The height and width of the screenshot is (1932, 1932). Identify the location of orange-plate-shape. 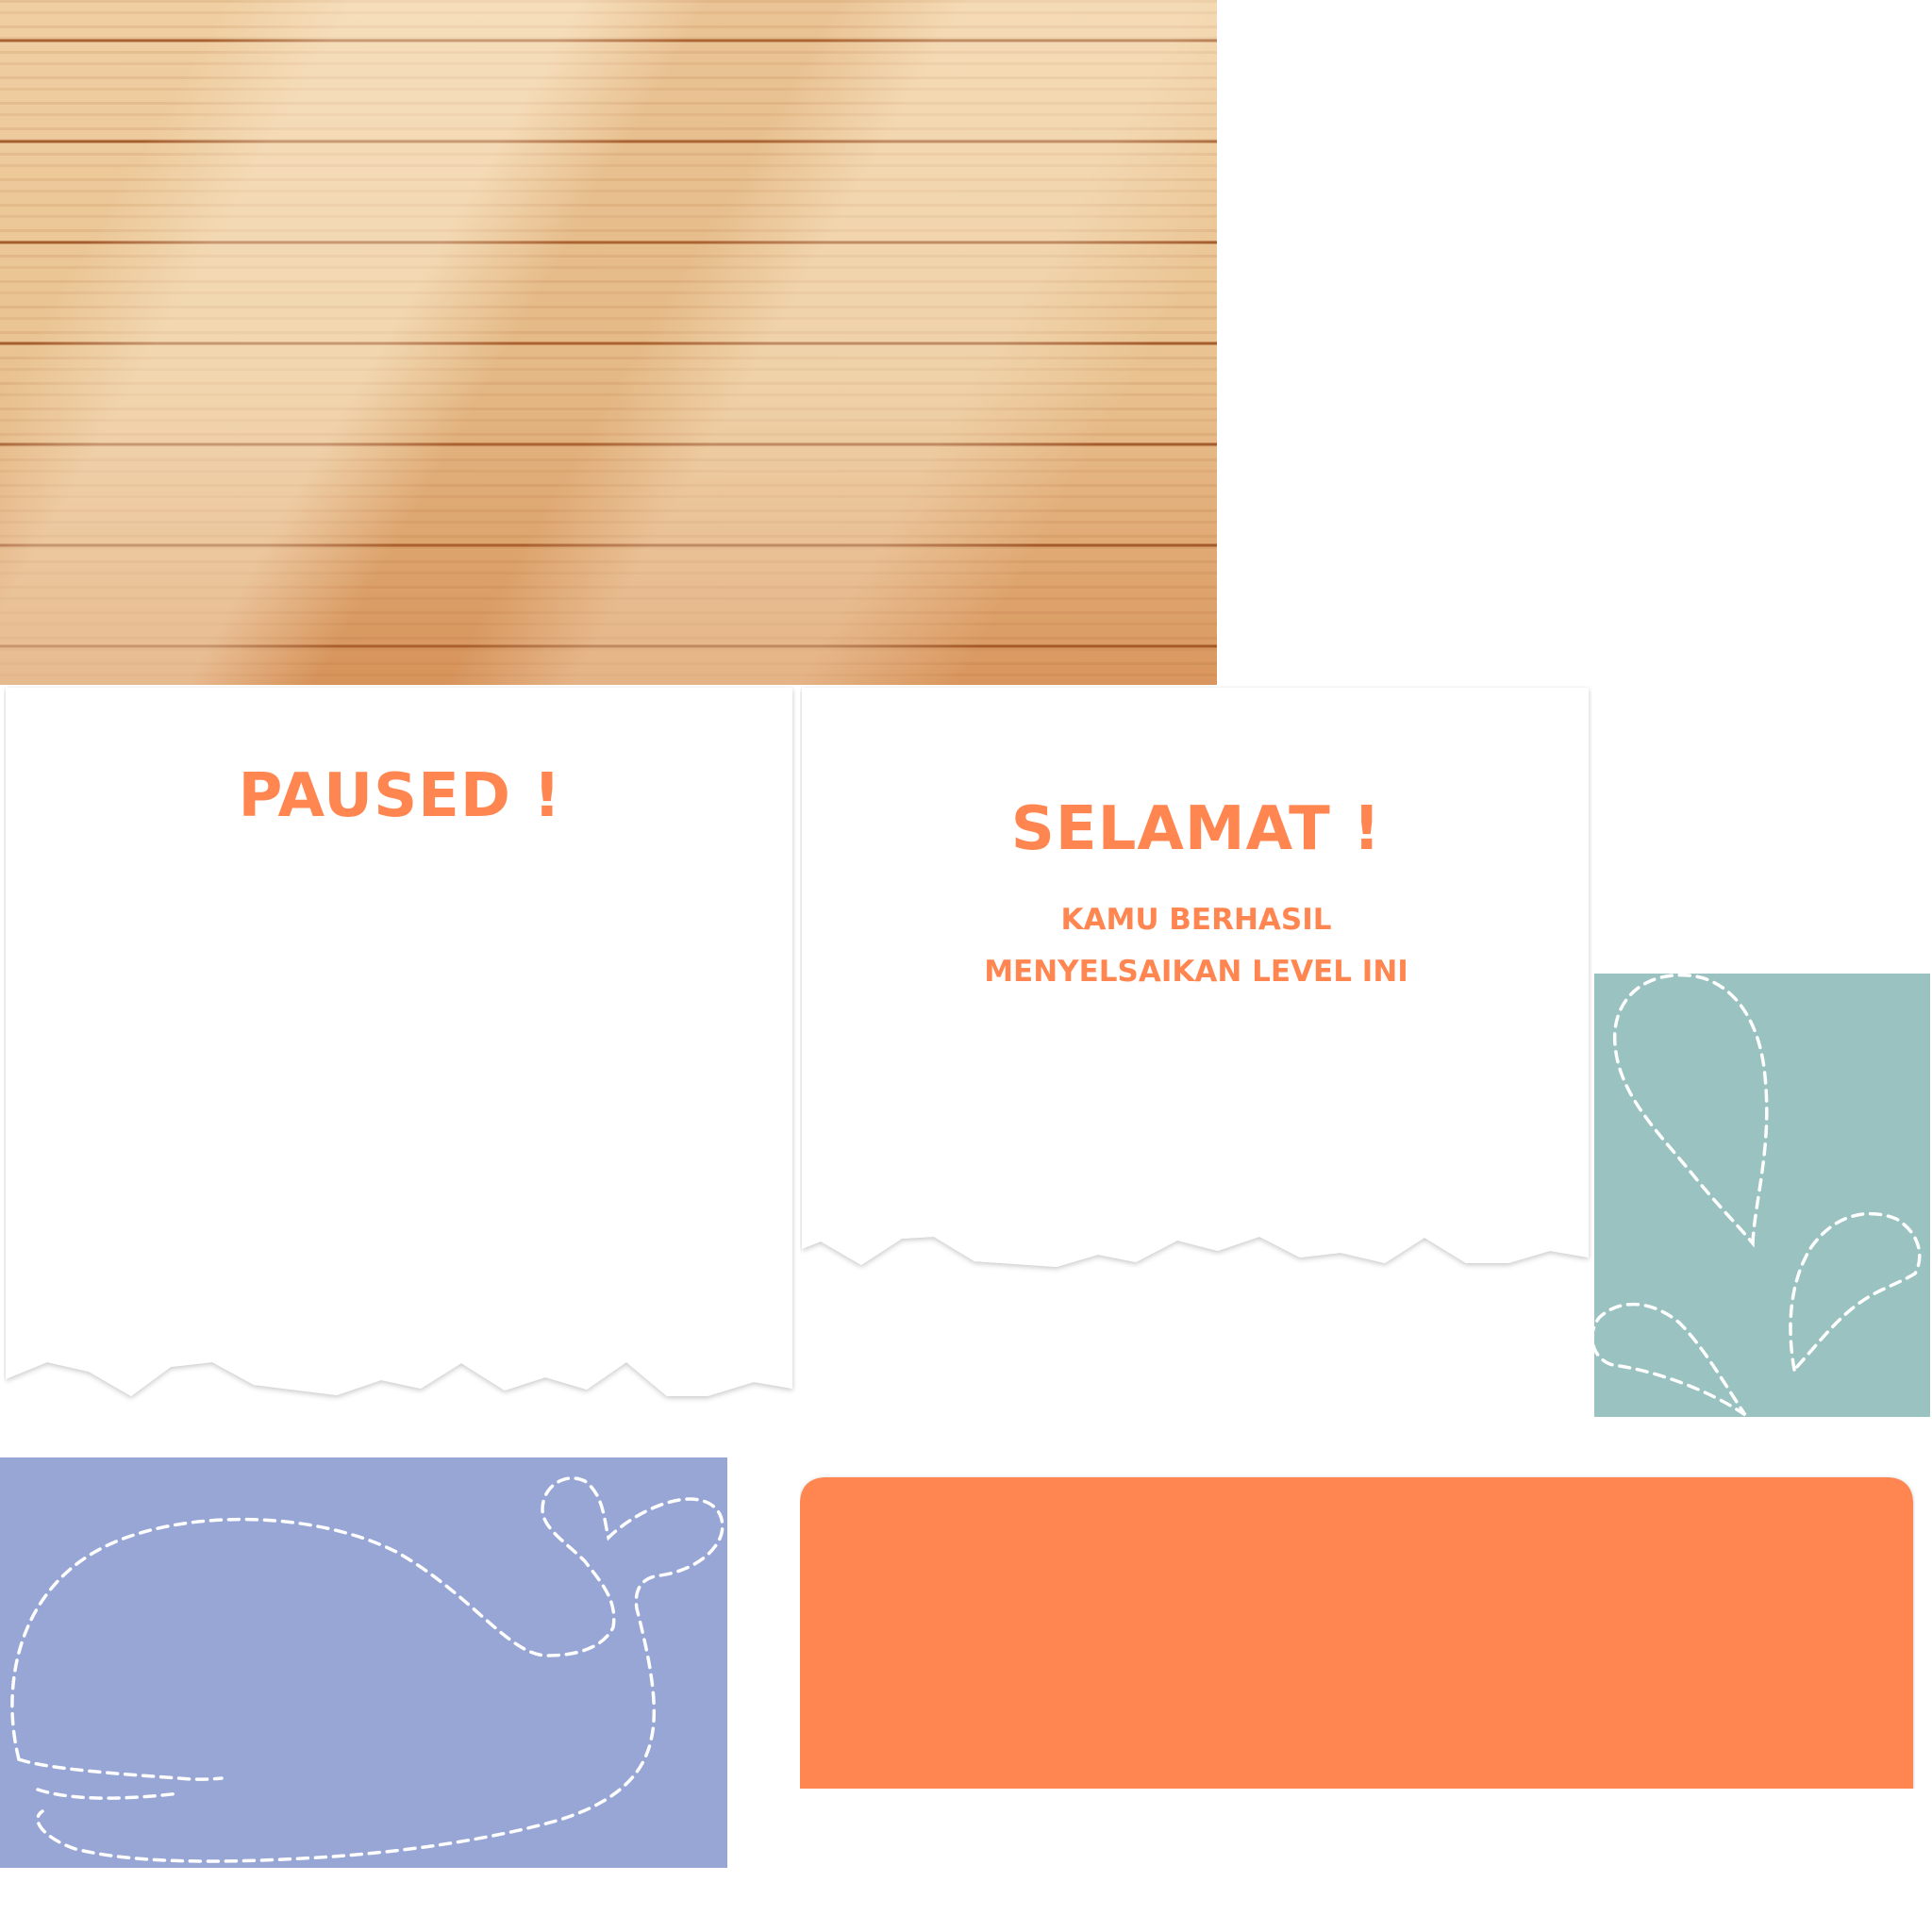
(1356, 1633).